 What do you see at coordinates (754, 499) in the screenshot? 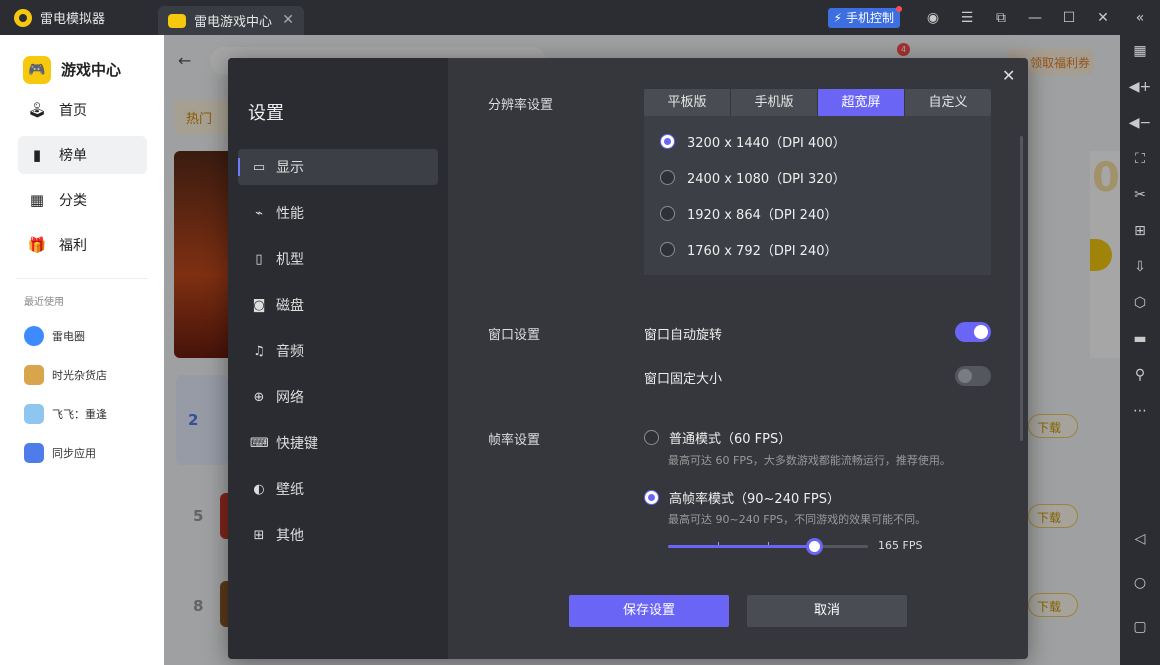
I see `fps-high-label: 高帧率模式（90~240 FPS）` at bounding box center [754, 499].